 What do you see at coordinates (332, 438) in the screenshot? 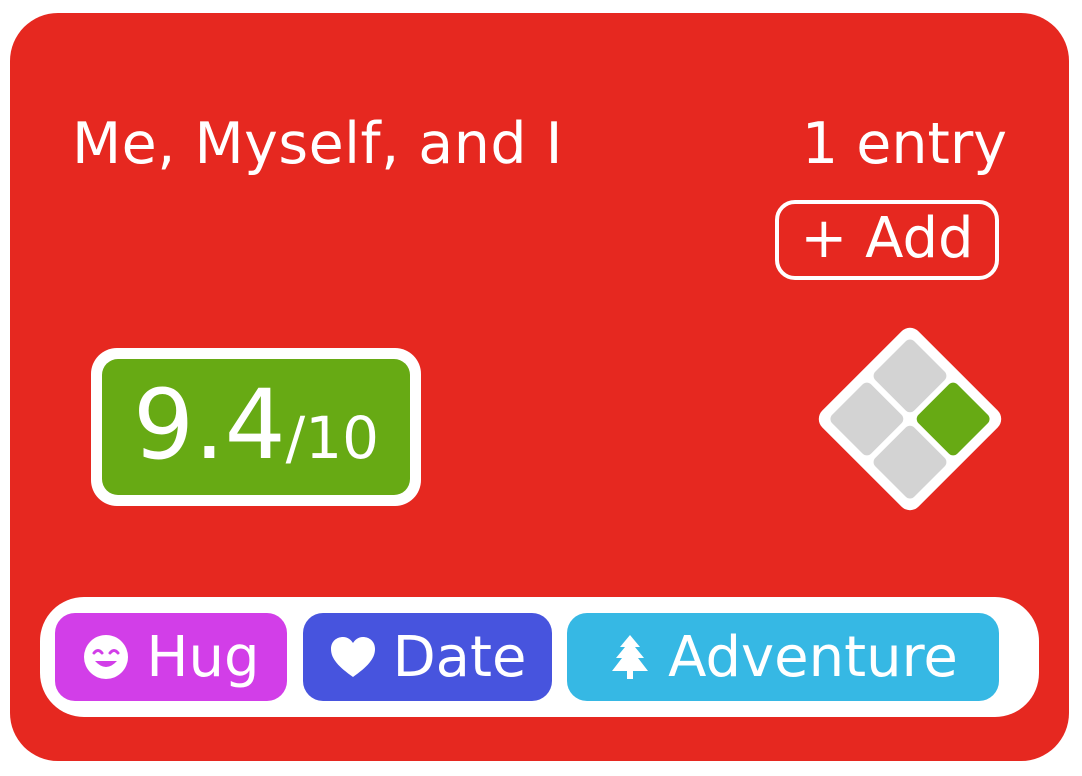
I see `score-max: /10` at bounding box center [332, 438].